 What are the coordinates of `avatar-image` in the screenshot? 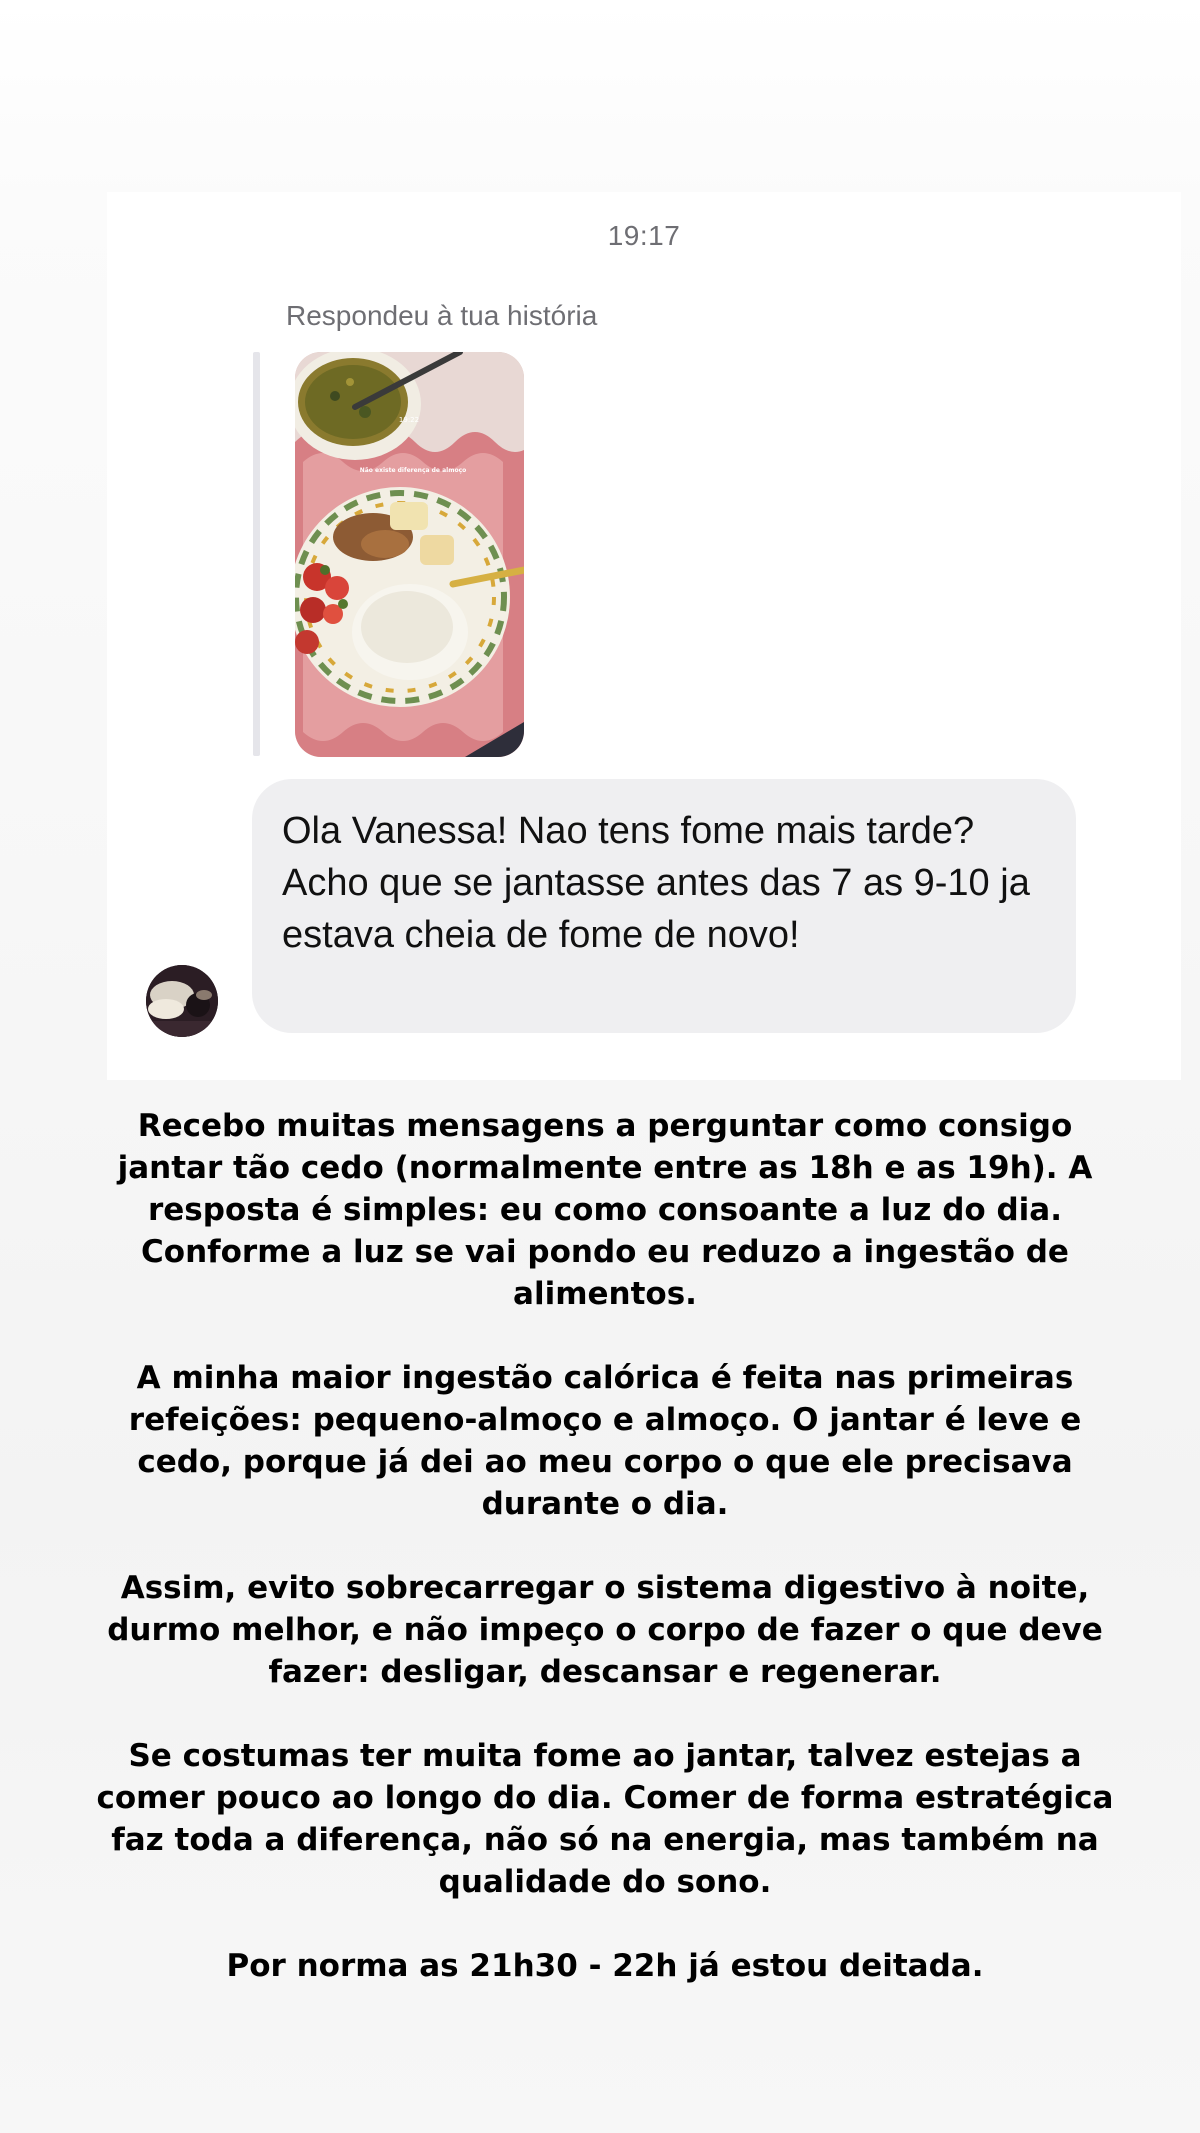 It's located at (182, 1001).